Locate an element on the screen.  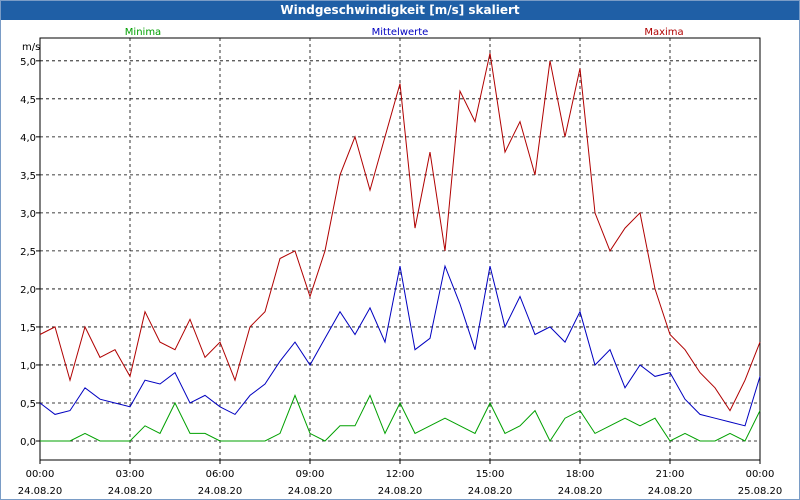
y-tick-label: 1,5 is located at coordinates (28, 328).